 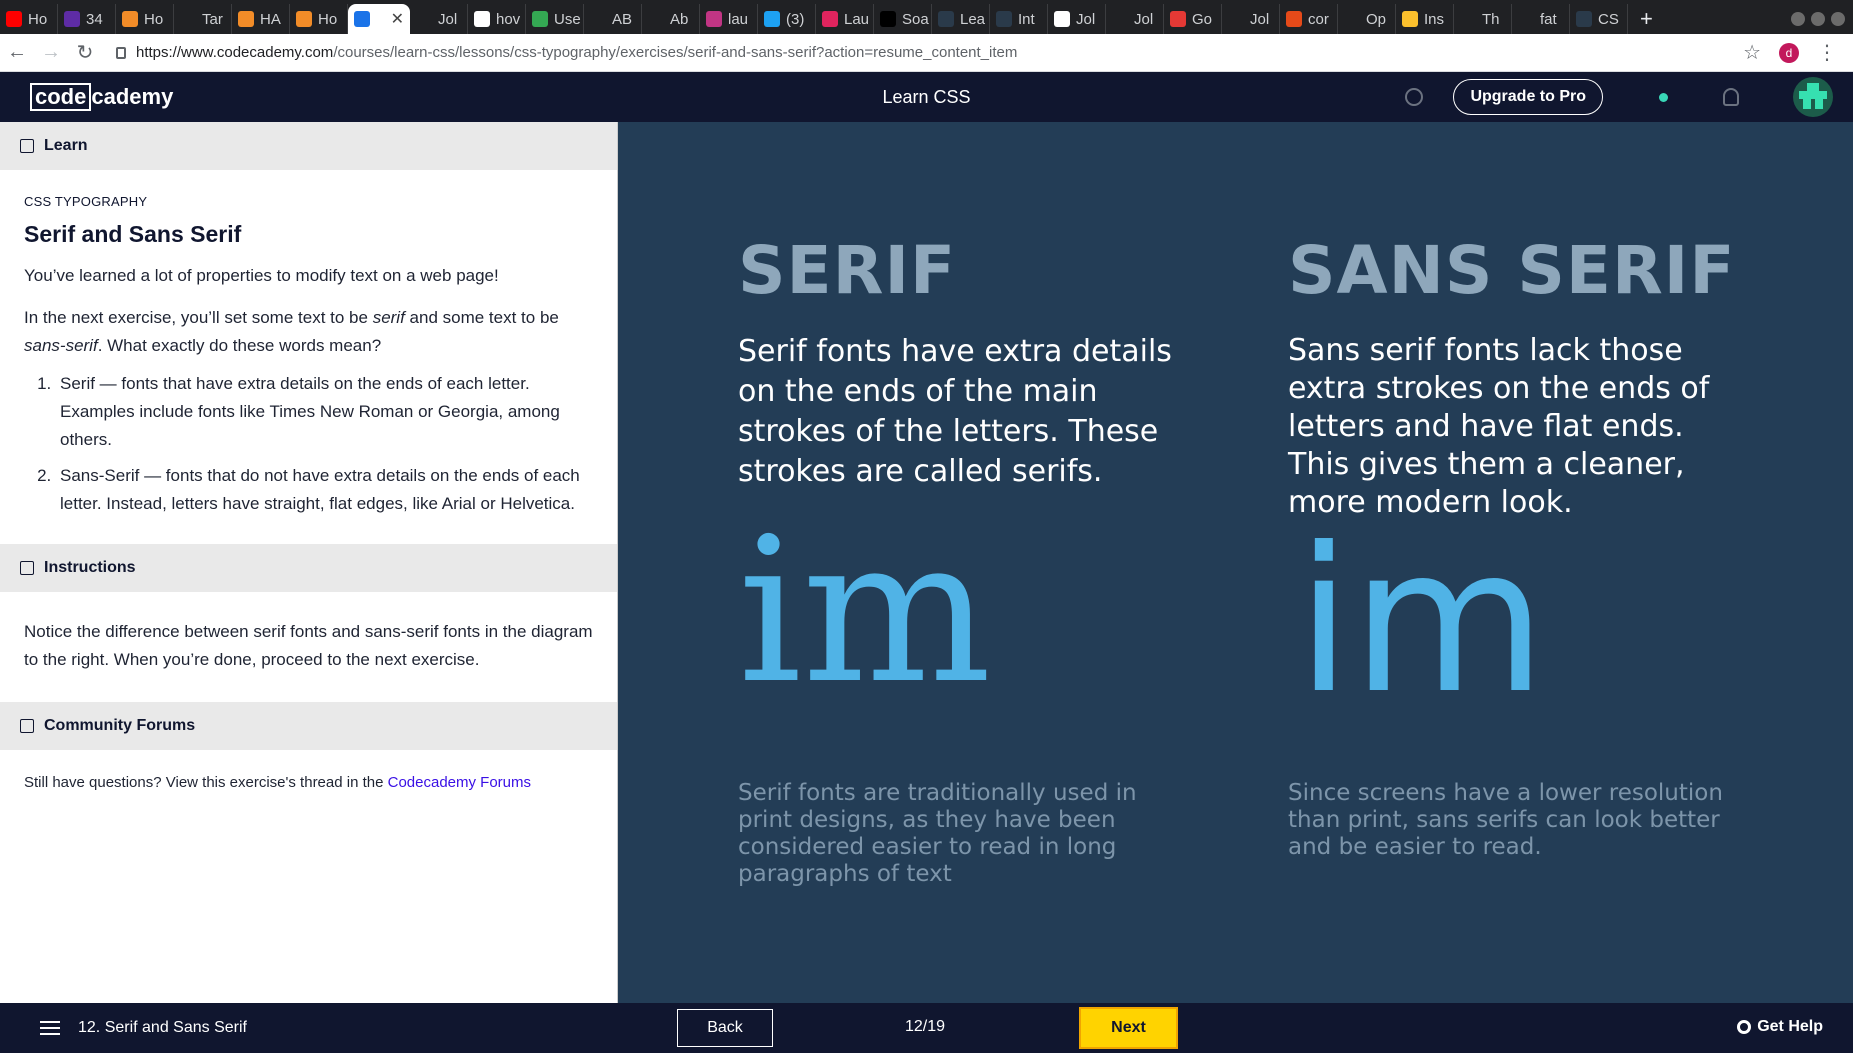 What do you see at coordinates (915, 19) in the screenshot?
I see `tab-label: Soa` at bounding box center [915, 19].